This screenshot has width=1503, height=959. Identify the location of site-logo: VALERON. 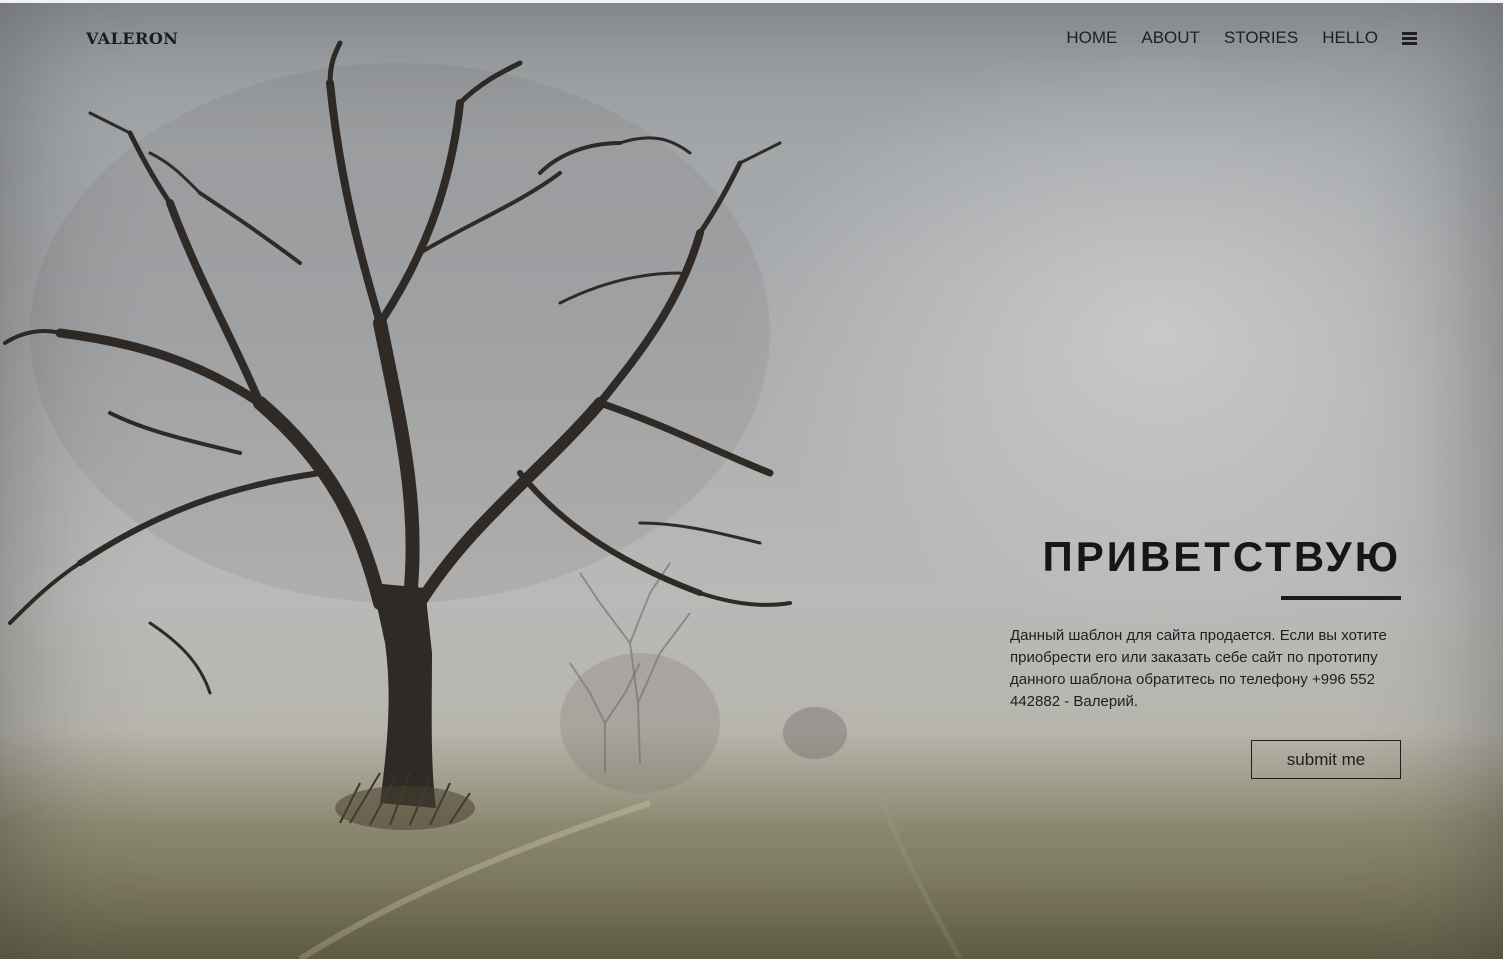
(132, 38).